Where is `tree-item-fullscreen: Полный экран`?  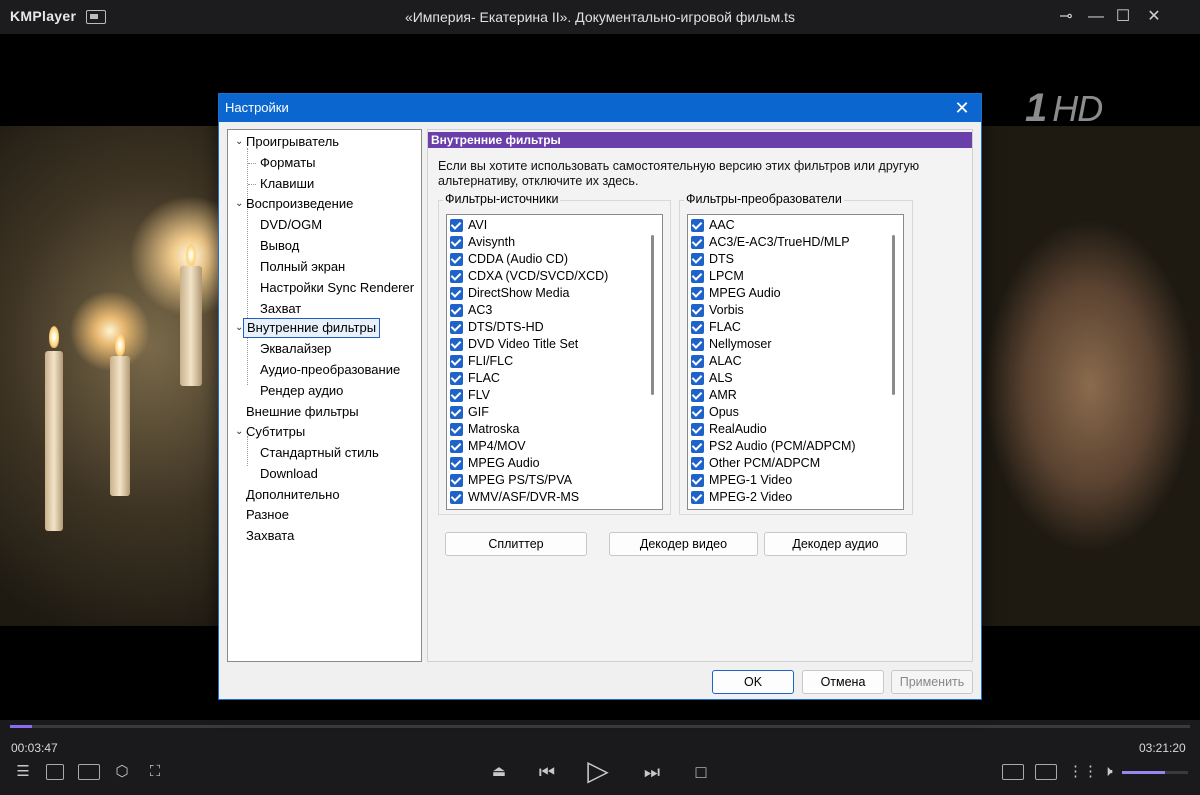 tree-item-fullscreen: Полный экран is located at coordinates (302, 267).